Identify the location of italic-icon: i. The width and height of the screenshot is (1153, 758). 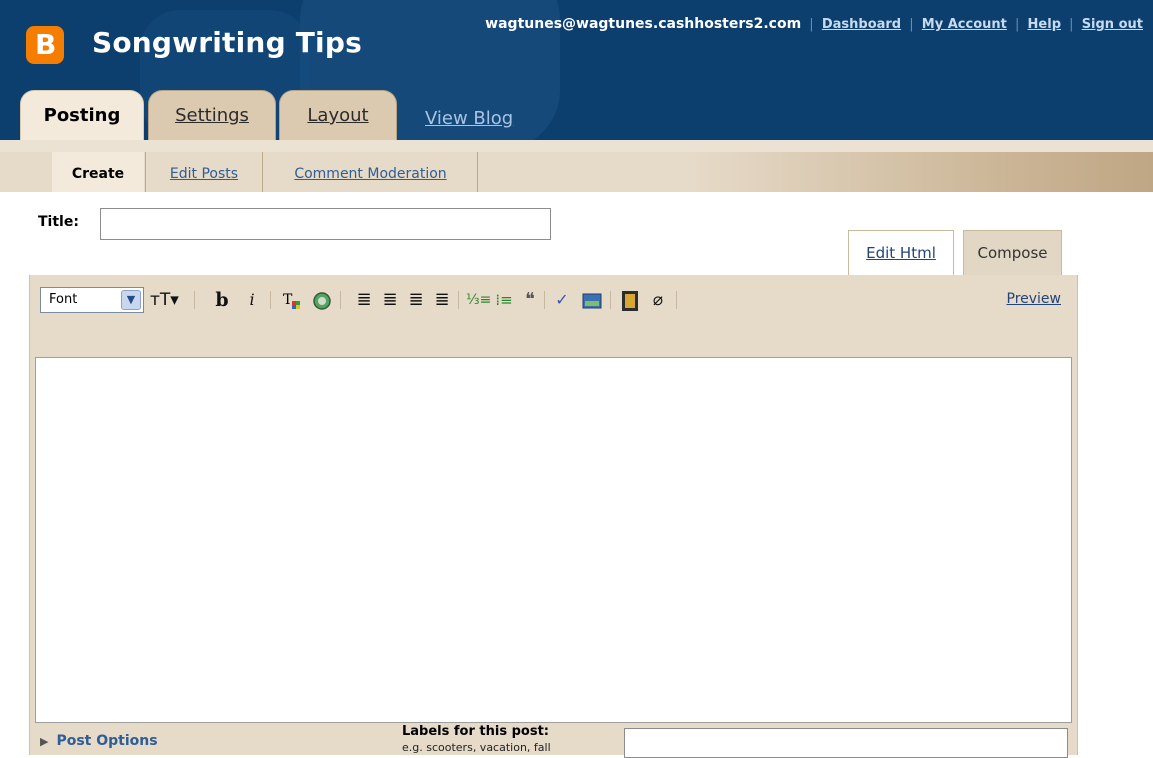
(252, 300).